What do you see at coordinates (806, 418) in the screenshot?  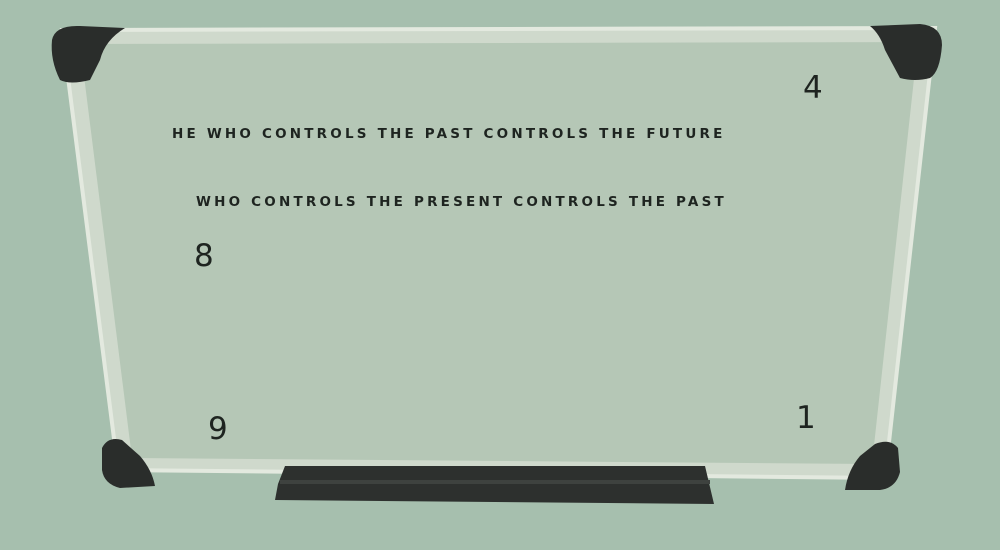 I see `number-bottom-right: 1` at bounding box center [806, 418].